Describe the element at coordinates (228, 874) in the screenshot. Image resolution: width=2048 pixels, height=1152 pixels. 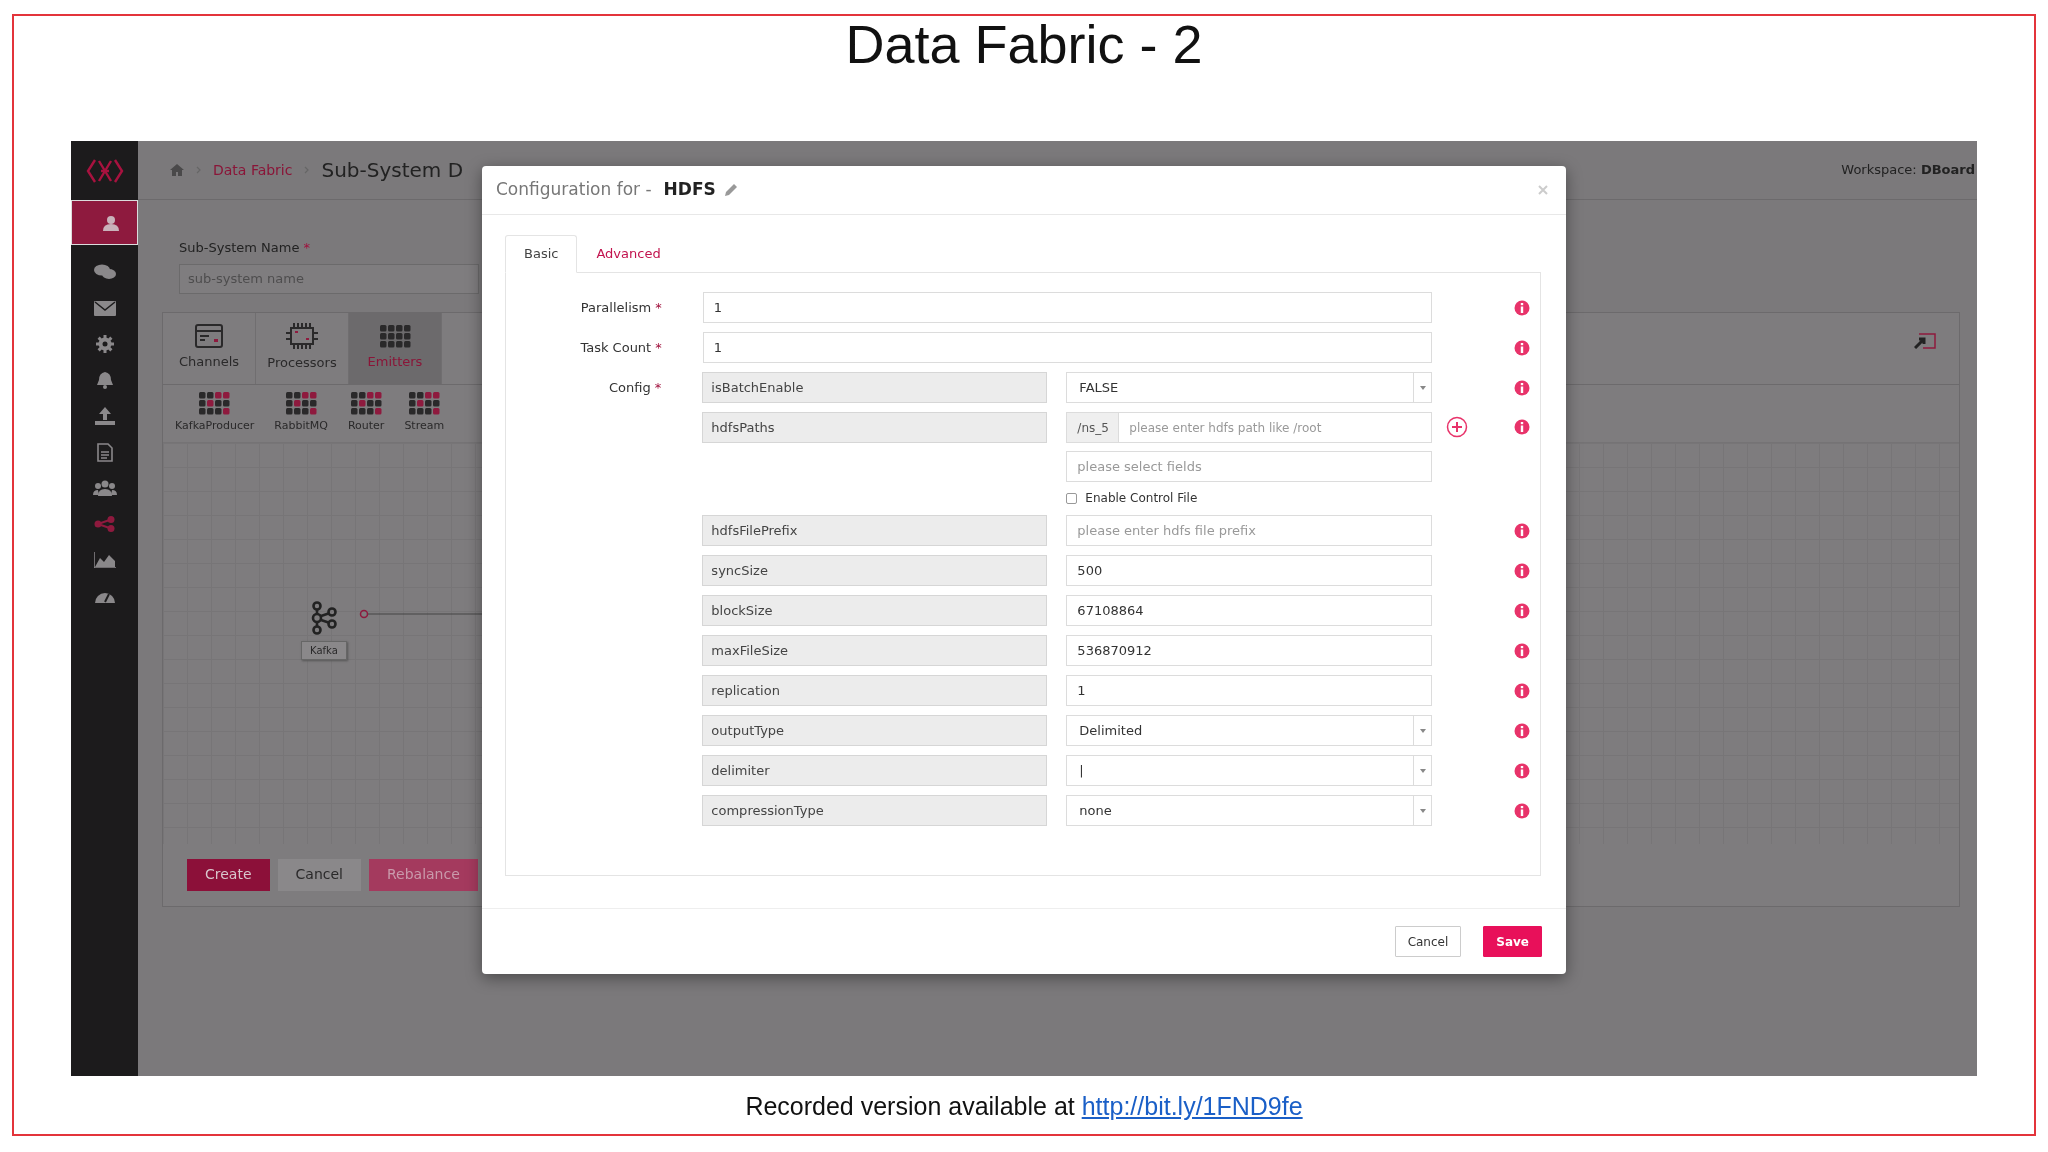
I see `action-button: Create` at that location.